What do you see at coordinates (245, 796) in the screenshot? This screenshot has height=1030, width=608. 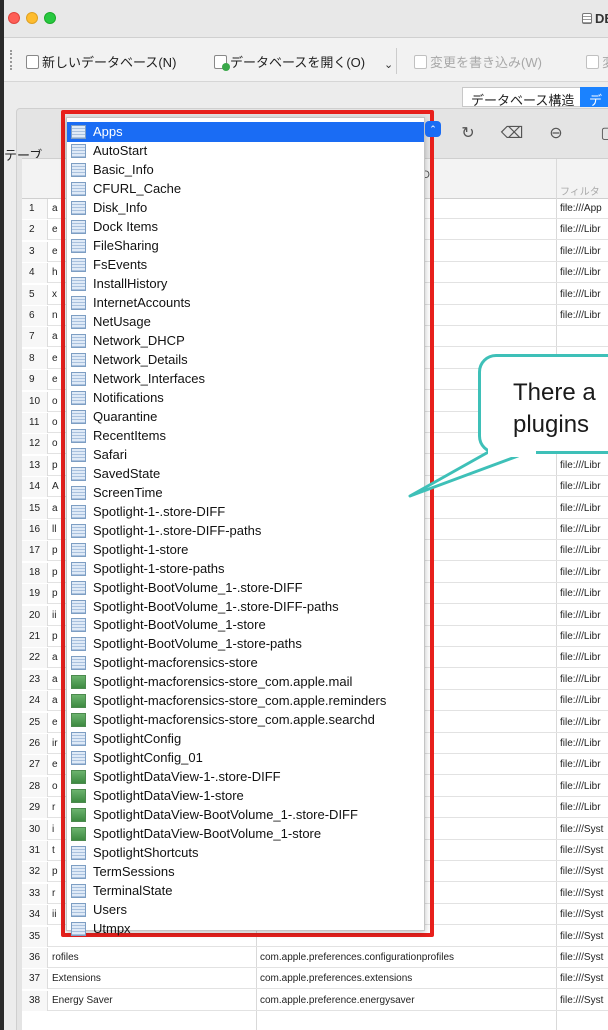 I see `dropdown-item: SpotlightDataView-1-store` at bounding box center [245, 796].